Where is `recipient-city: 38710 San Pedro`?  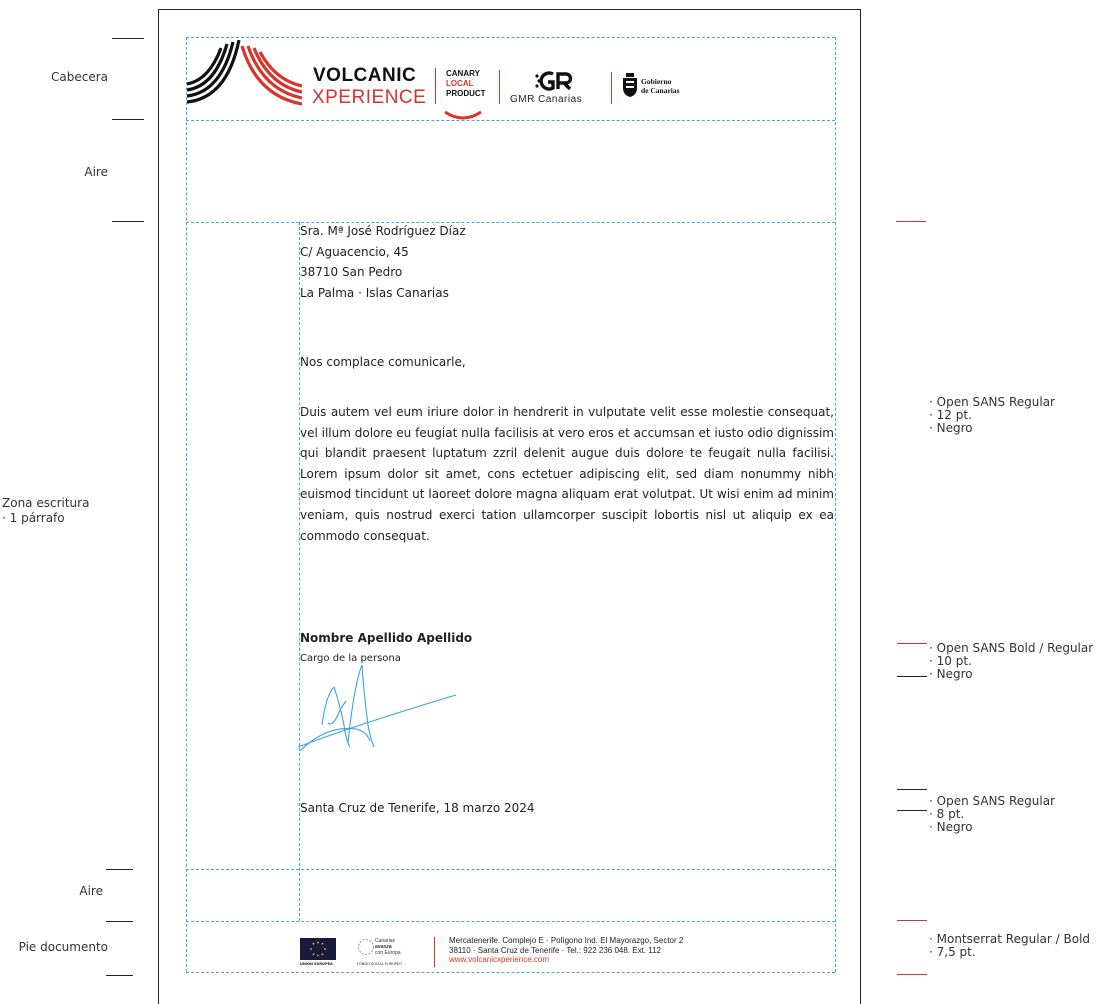 recipient-city: 38710 San Pedro is located at coordinates (351, 272).